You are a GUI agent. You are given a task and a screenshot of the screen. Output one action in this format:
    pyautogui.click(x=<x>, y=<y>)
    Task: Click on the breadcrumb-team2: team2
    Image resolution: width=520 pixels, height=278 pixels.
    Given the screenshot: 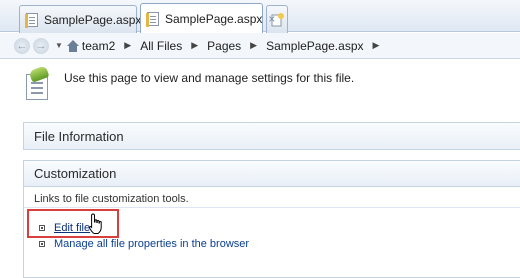 What is the action you would take?
    pyautogui.click(x=98, y=46)
    